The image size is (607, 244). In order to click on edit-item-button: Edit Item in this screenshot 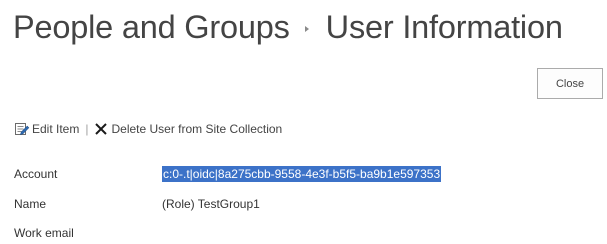, I will do `click(46, 129)`.